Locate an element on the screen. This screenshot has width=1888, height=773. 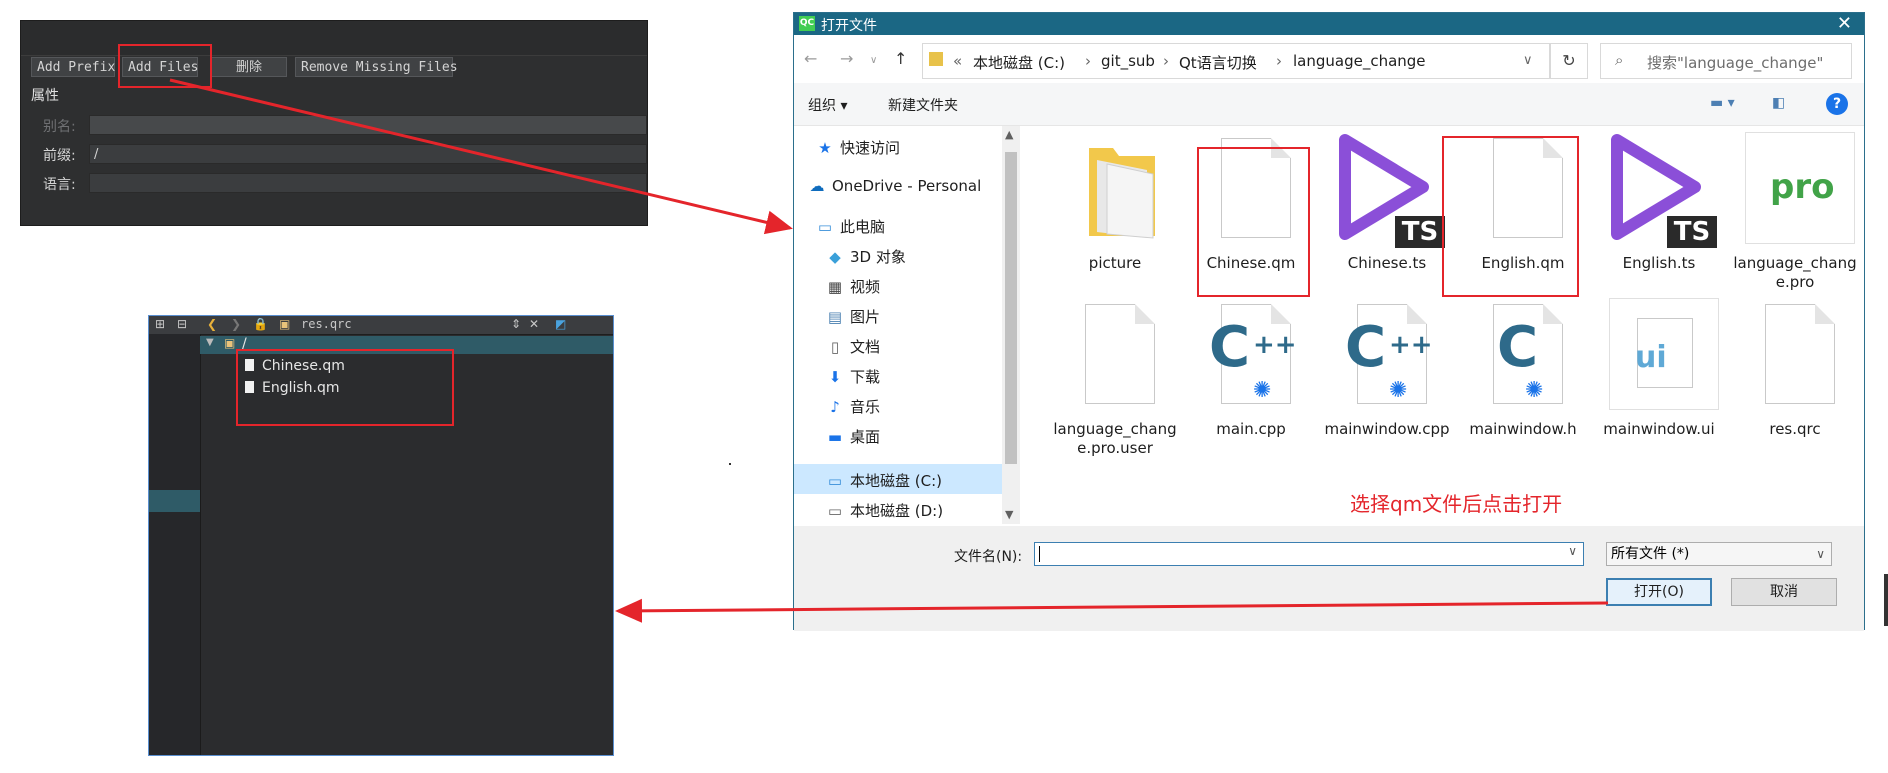
edge-bar is located at coordinates (1886, 600).